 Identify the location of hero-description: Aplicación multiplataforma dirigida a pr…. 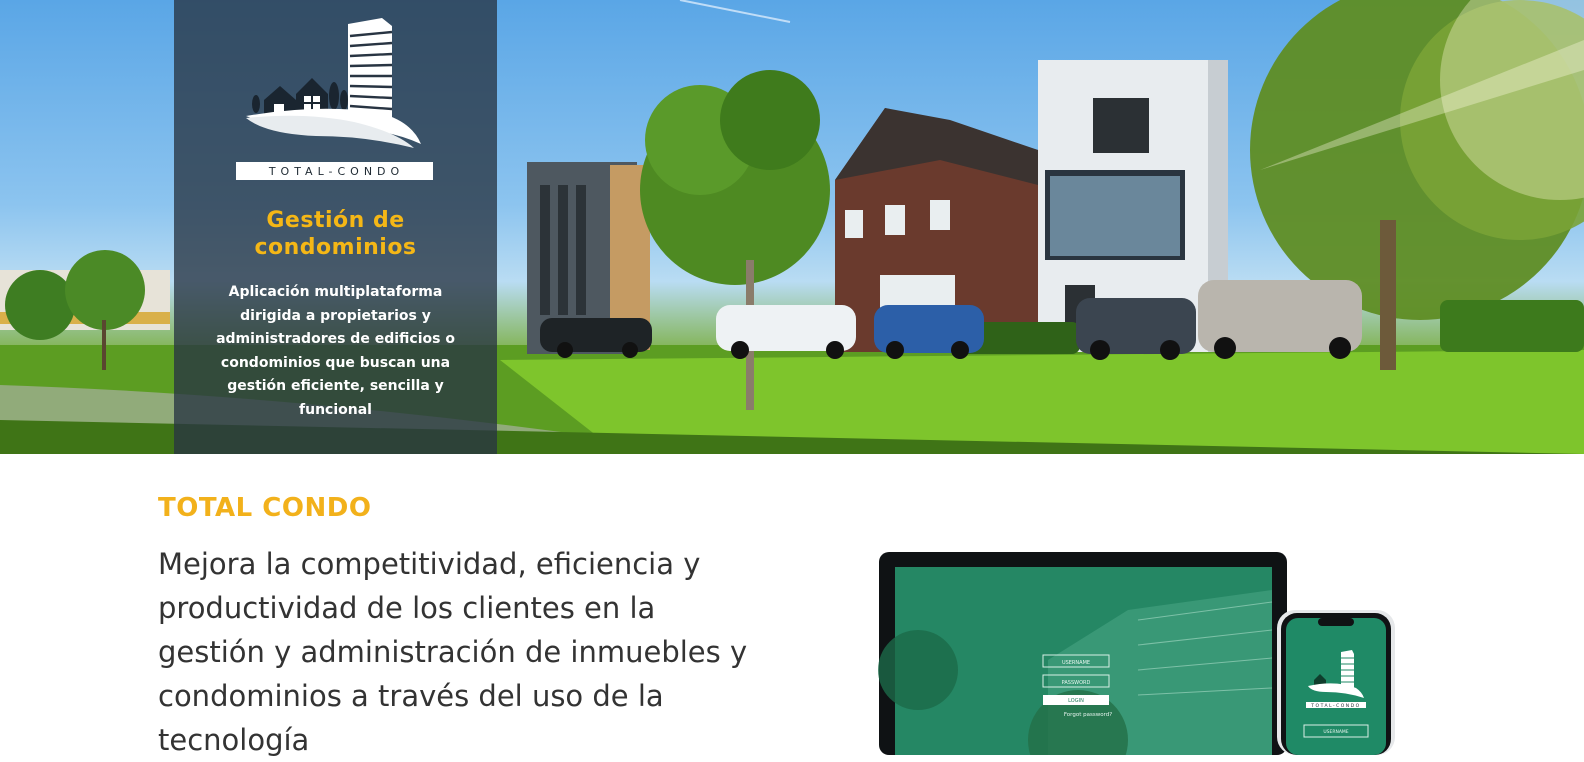
(335, 351).